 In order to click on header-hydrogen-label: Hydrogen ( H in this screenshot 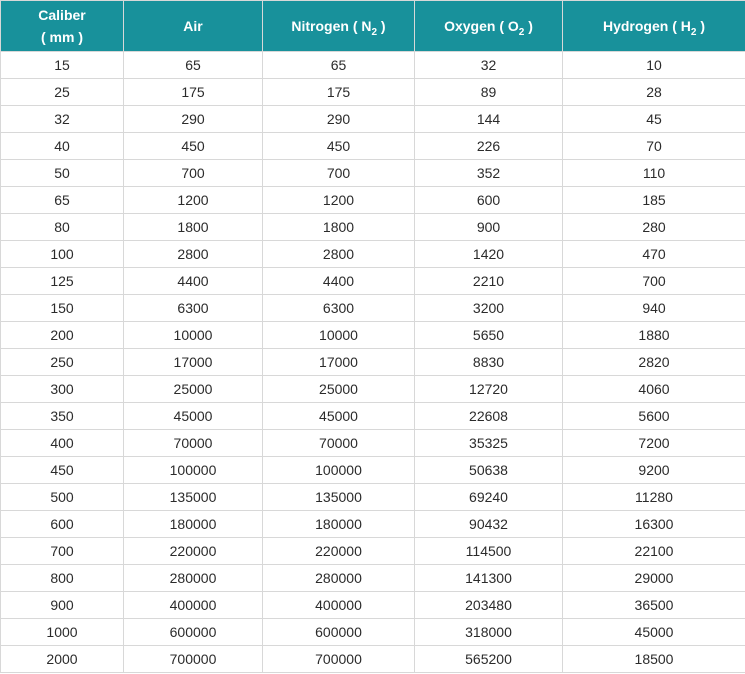, I will do `click(646, 26)`.